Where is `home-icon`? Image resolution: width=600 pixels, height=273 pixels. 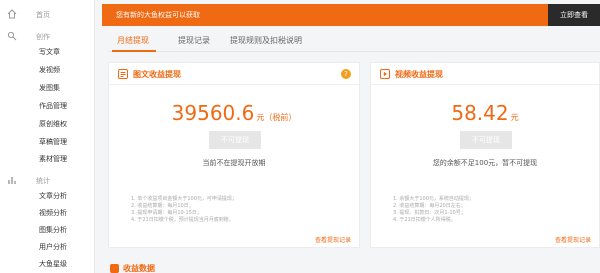 home-icon is located at coordinates (12, 14).